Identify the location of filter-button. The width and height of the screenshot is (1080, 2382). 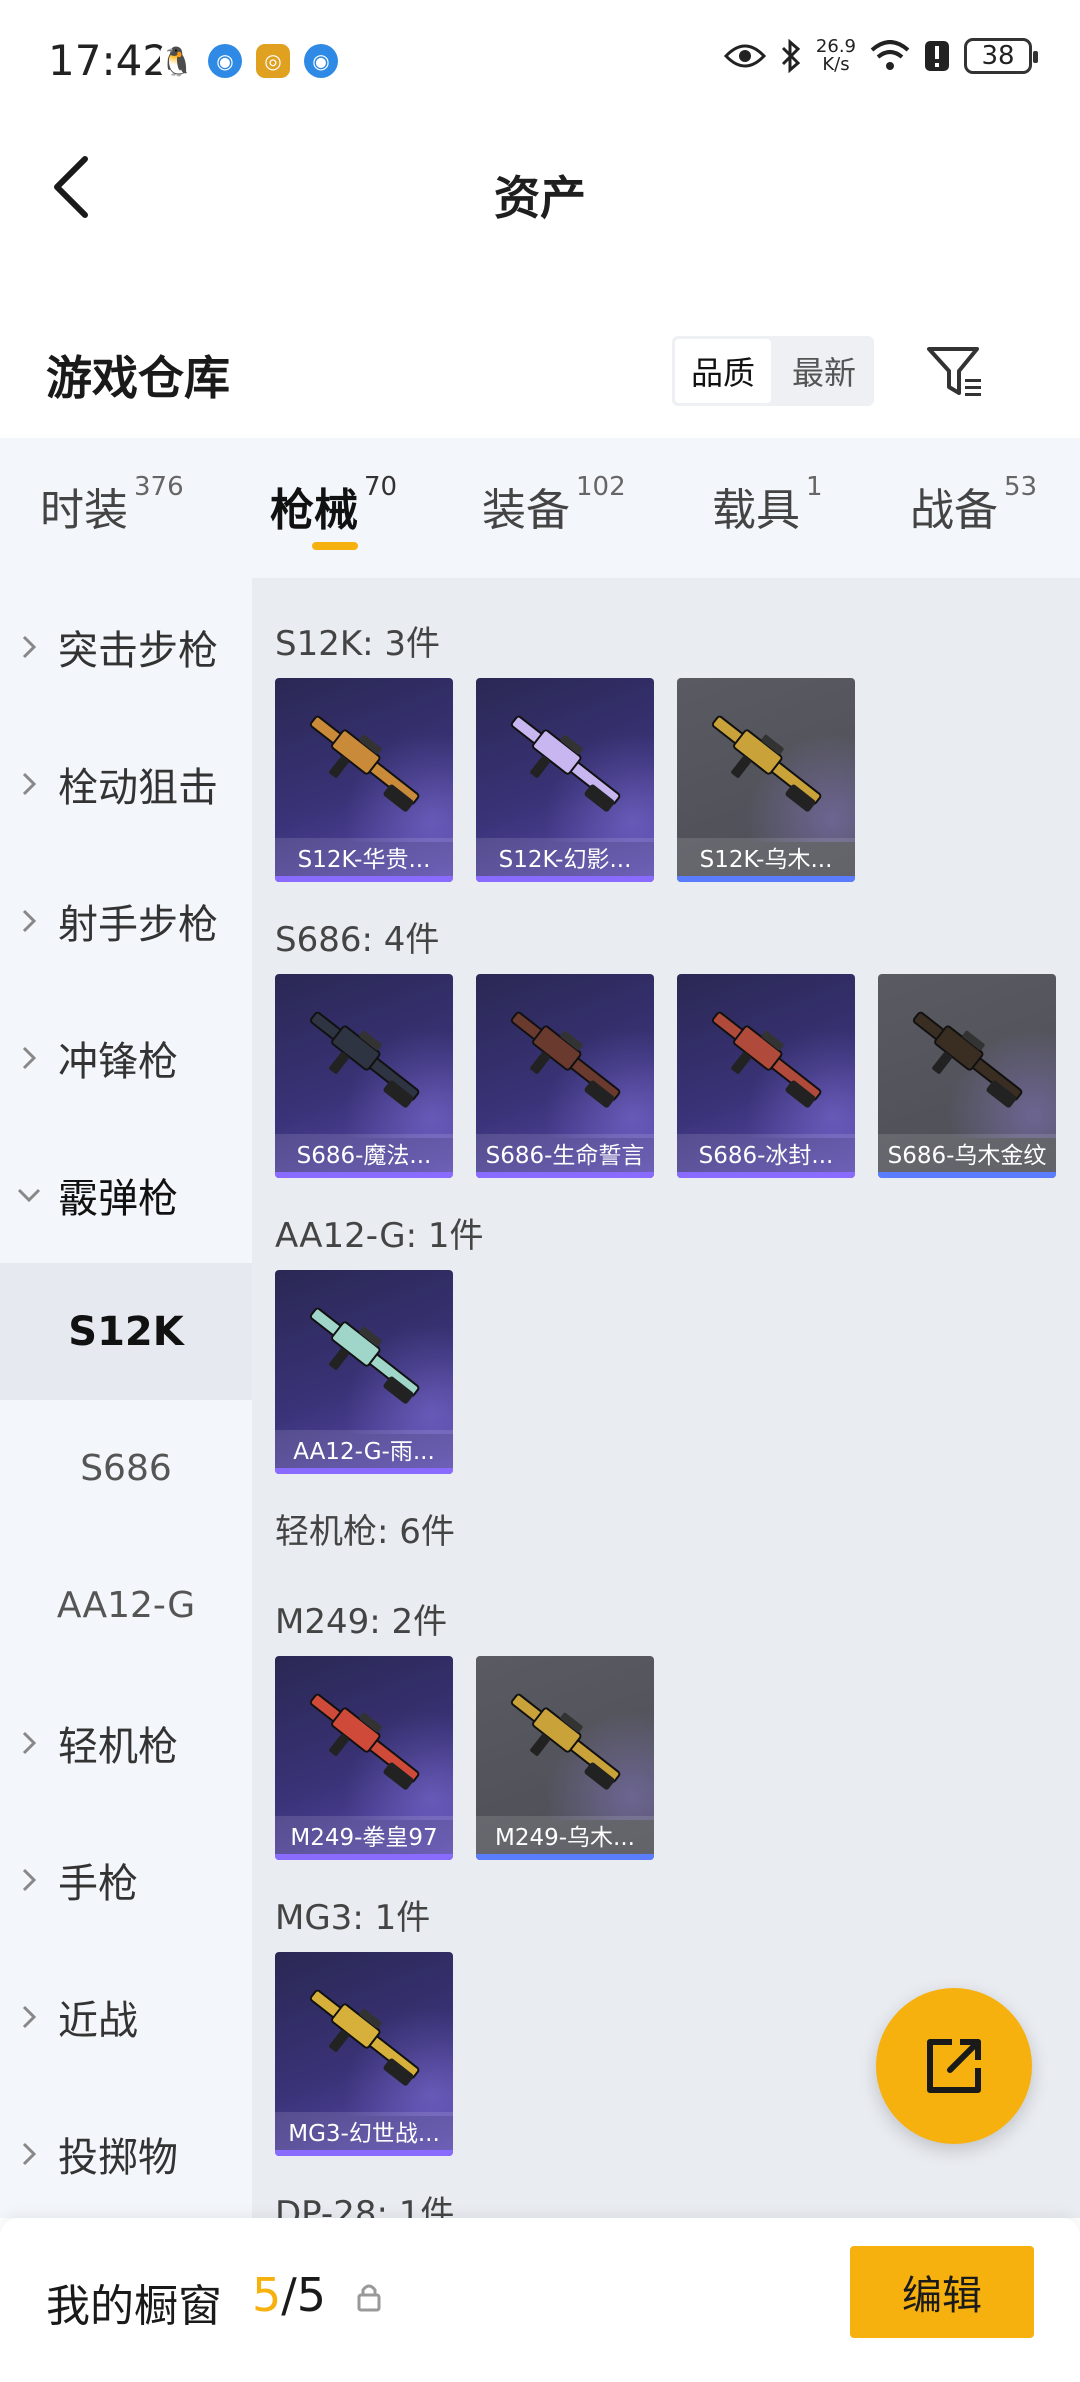
(955, 373).